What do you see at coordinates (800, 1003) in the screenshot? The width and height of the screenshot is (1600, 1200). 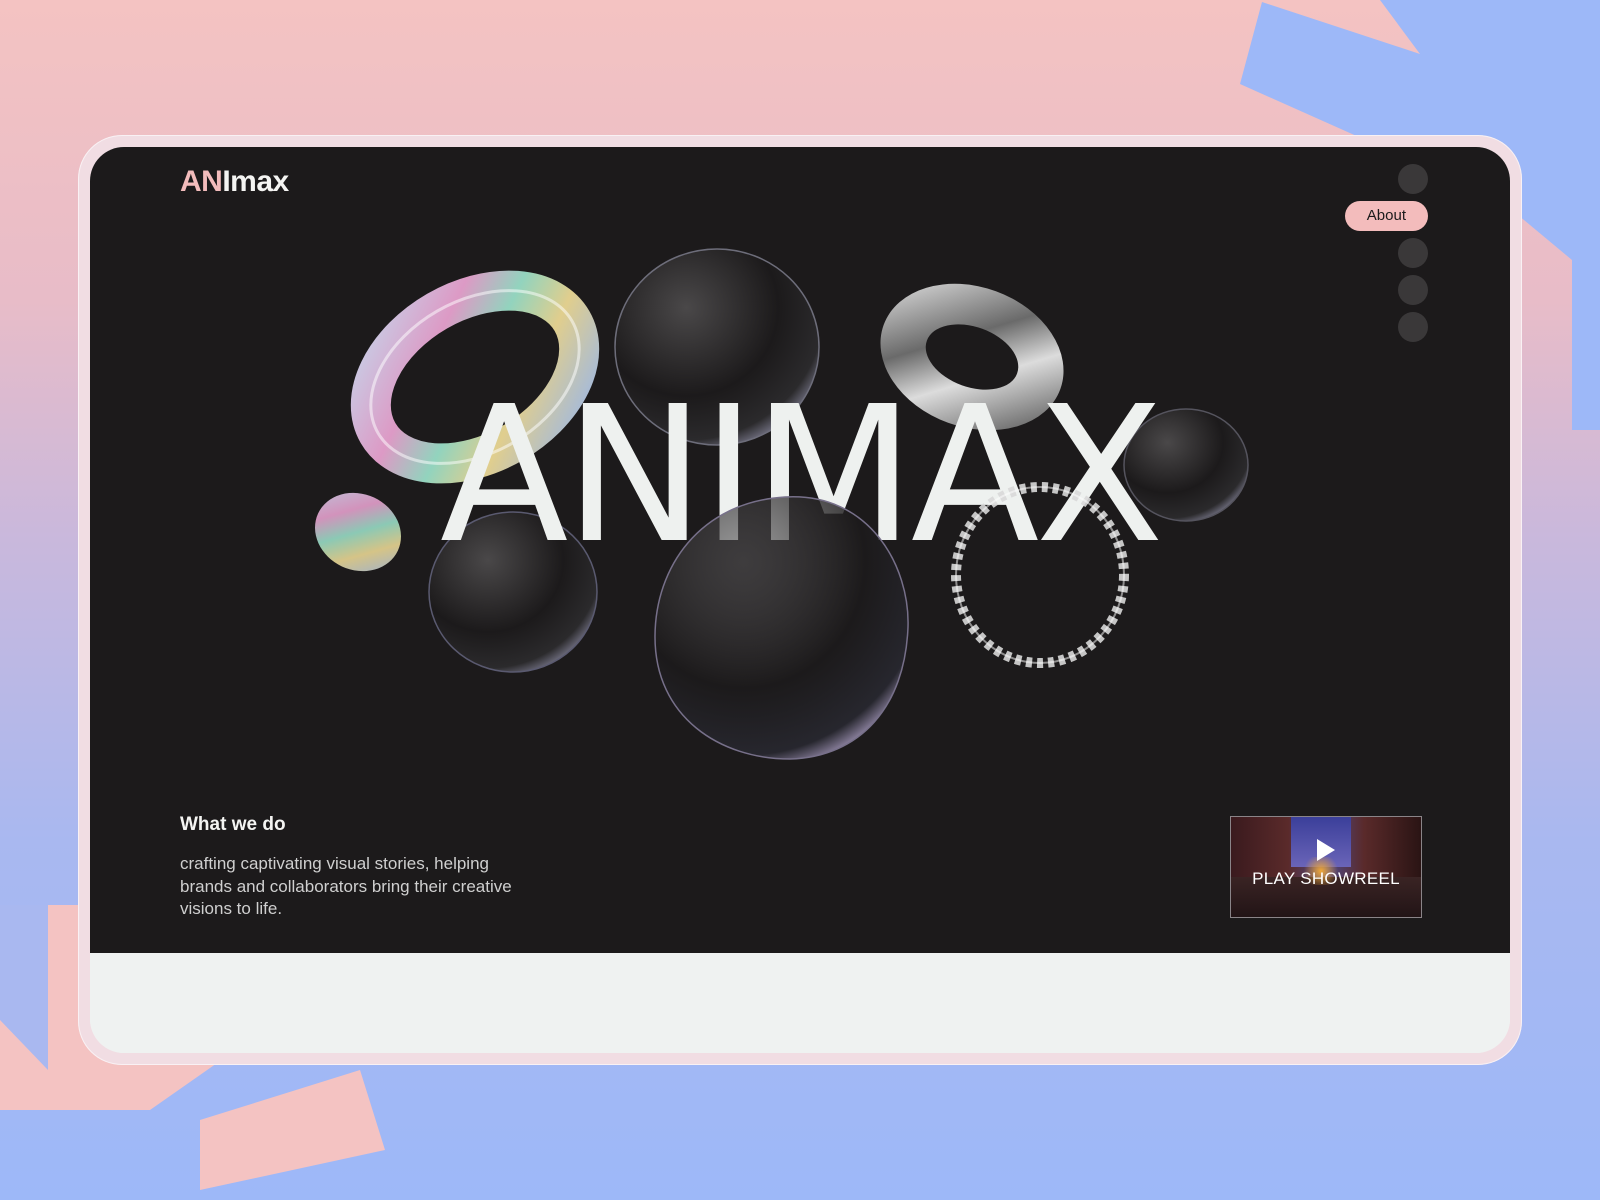 I see `light-footer-section` at bounding box center [800, 1003].